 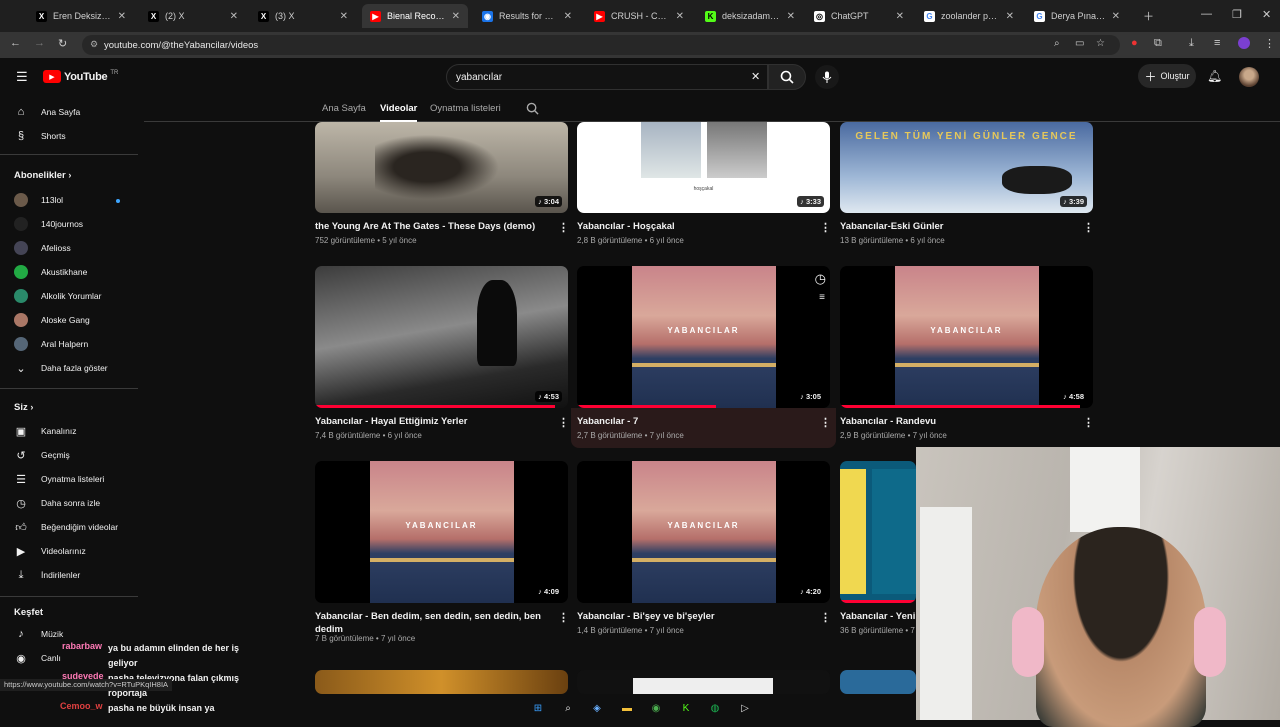 I want to click on zoom-icon: ⌕, so click(x=1057, y=43).